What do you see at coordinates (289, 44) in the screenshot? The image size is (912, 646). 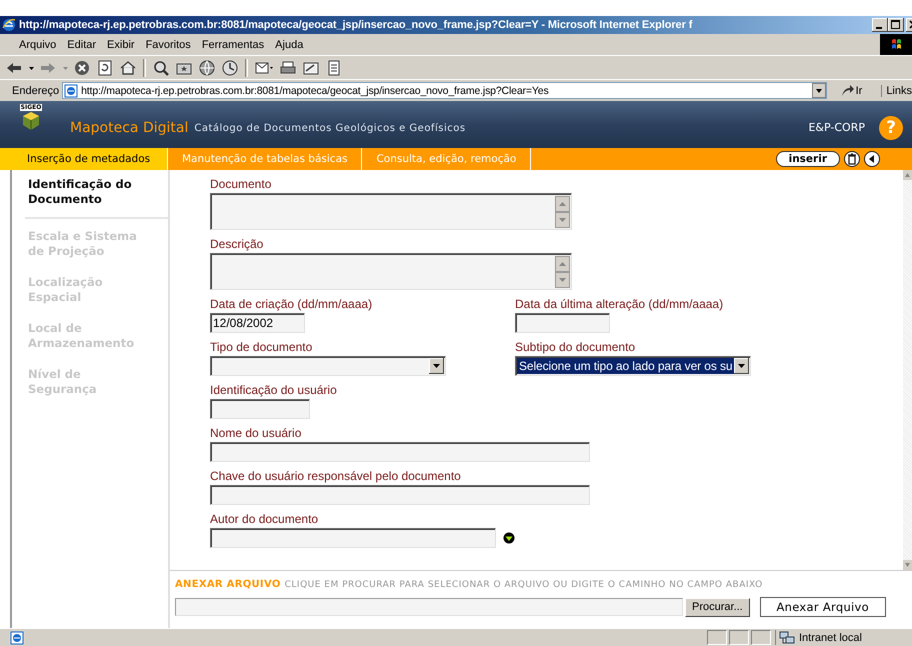 I see `menu-item: Ajuda` at bounding box center [289, 44].